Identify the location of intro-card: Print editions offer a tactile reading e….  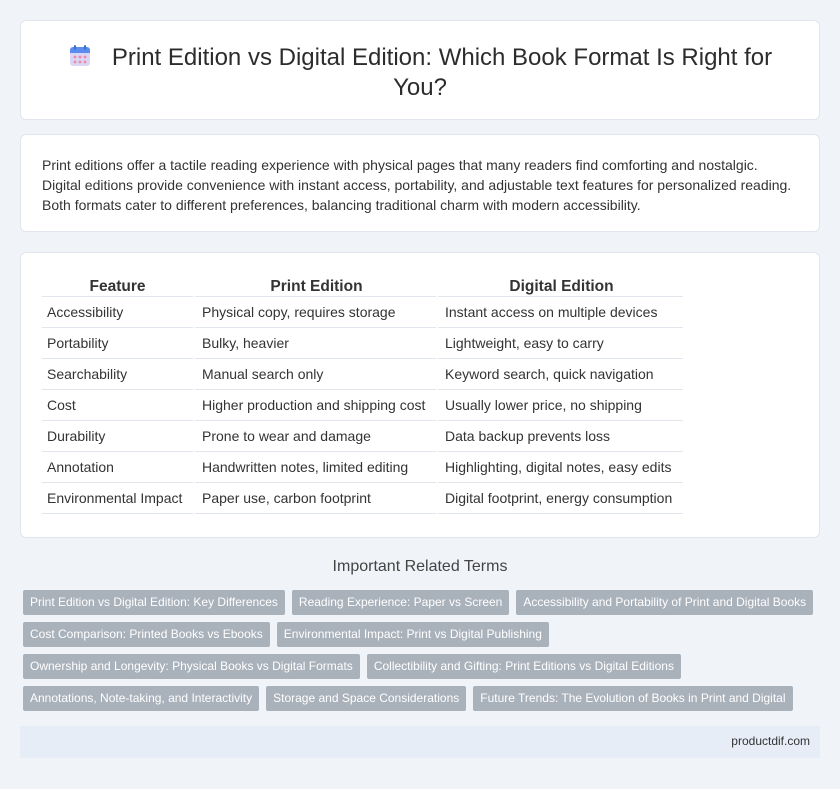
(420, 183).